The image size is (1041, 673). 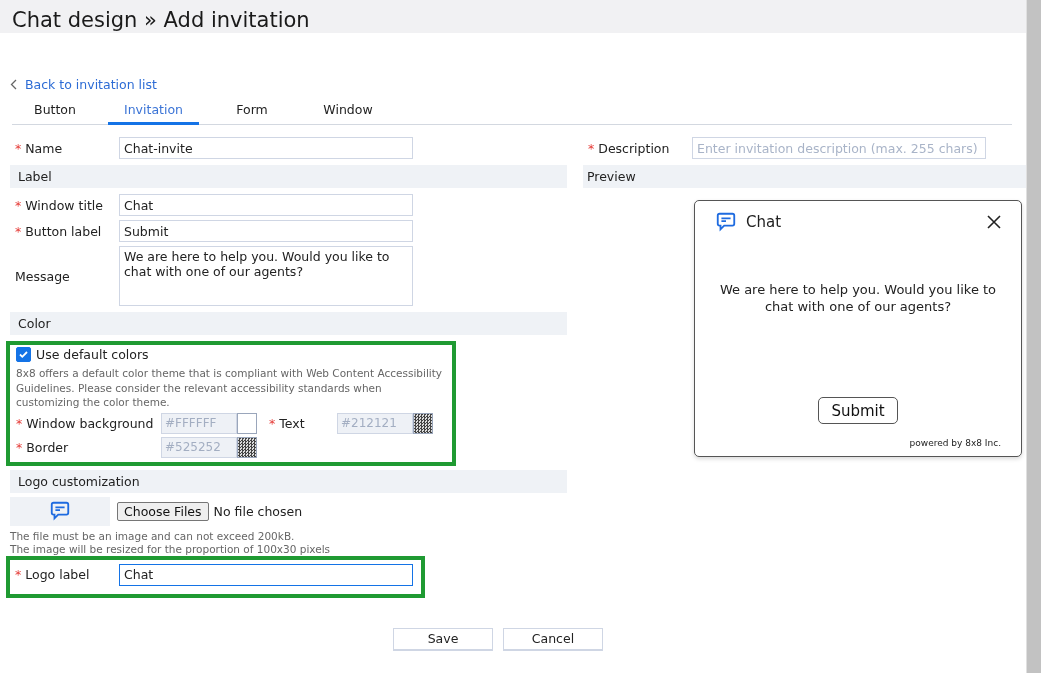 What do you see at coordinates (804, 176) in the screenshot?
I see `section-header: Preview` at bounding box center [804, 176].